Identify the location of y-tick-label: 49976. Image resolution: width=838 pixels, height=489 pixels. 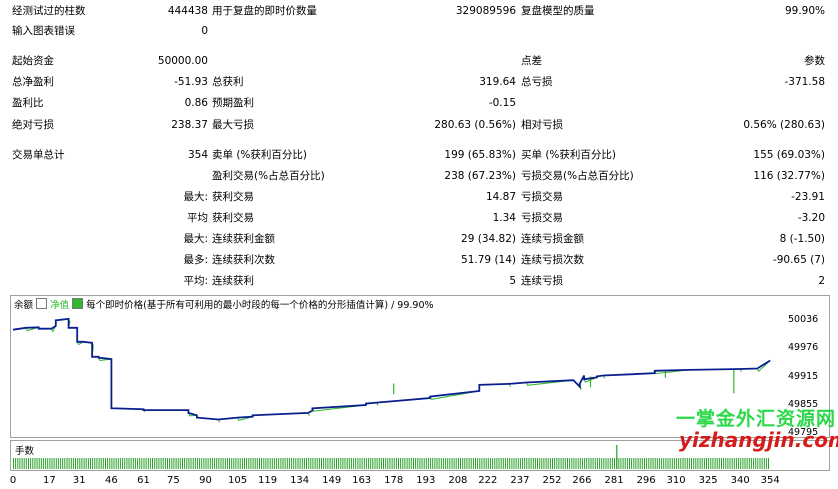
(803, 348).